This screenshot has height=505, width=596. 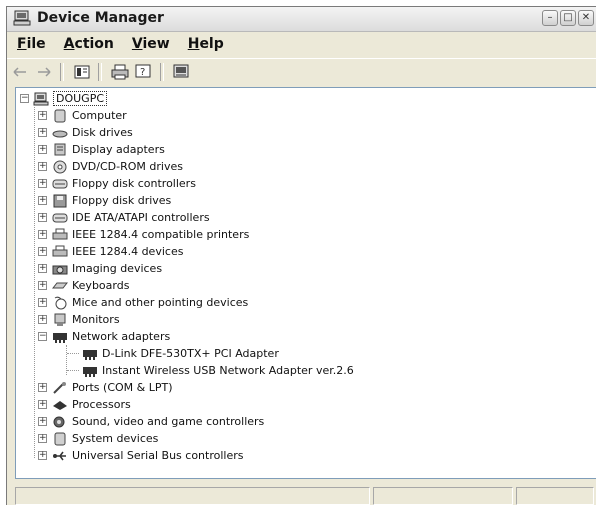 What do you see at coordinates (110, 166) in the screenshot?
I see `tree-item-dvd-cd-rom-drives: + DVD/CD-ROM drives` at bounding box center [110, 166].